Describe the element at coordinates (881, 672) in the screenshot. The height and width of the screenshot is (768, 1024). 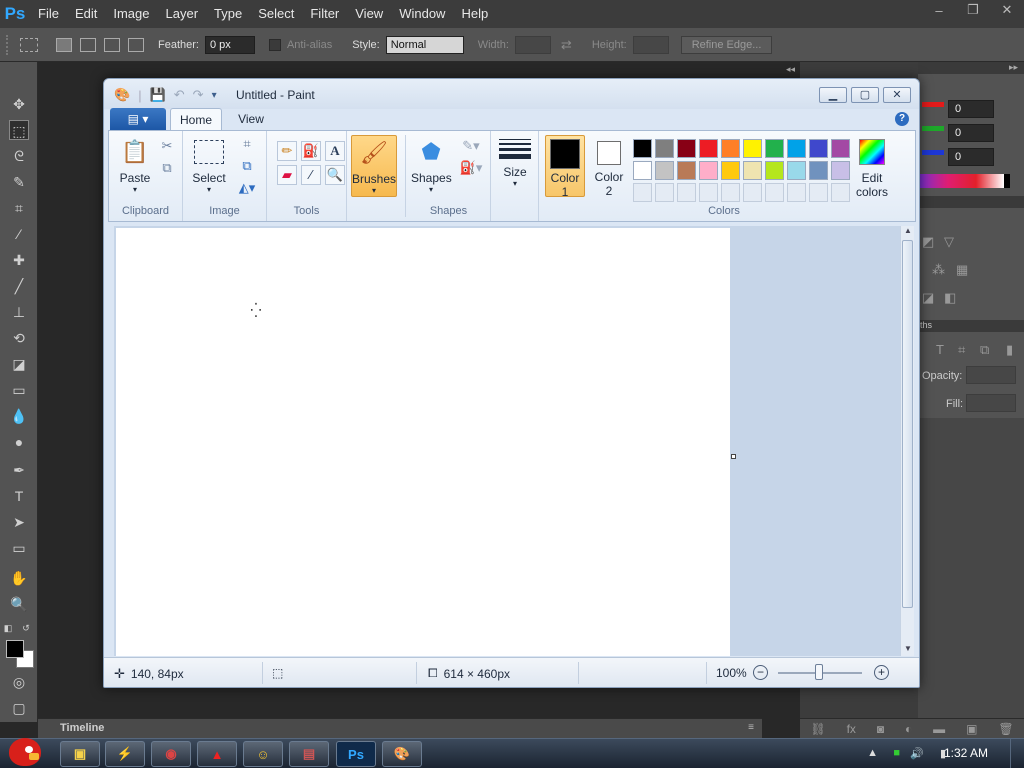
I see `zoom-in-button: +` at that location.